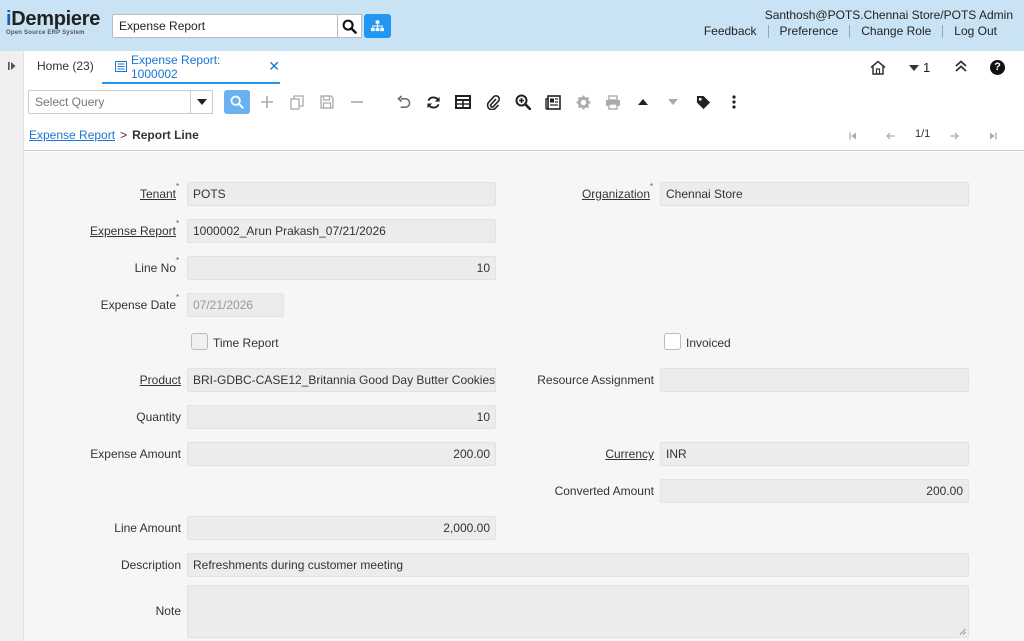 The image size is (1024, 641). I want to click on change-role-link: Change Role, so click(895, 31).